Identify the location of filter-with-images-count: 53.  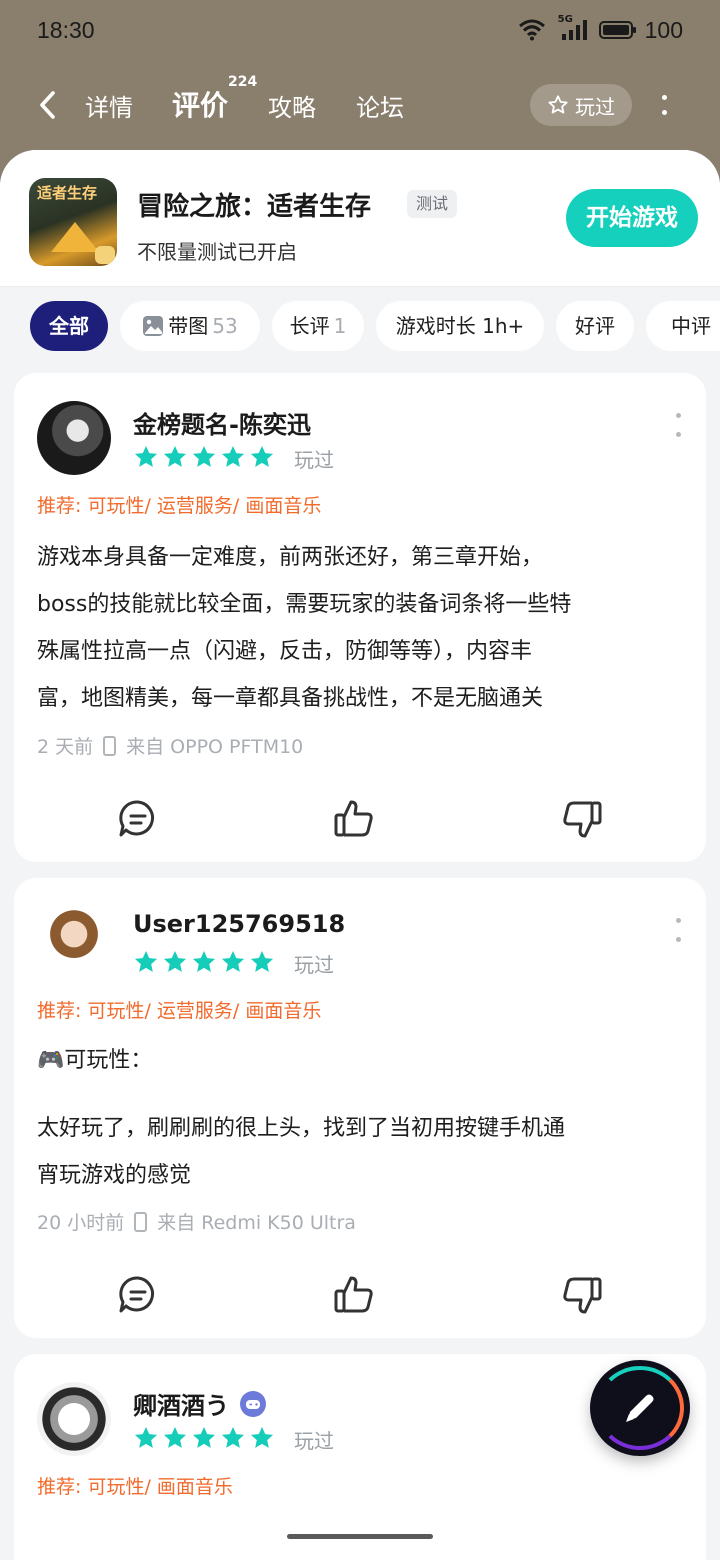
(225, 326).